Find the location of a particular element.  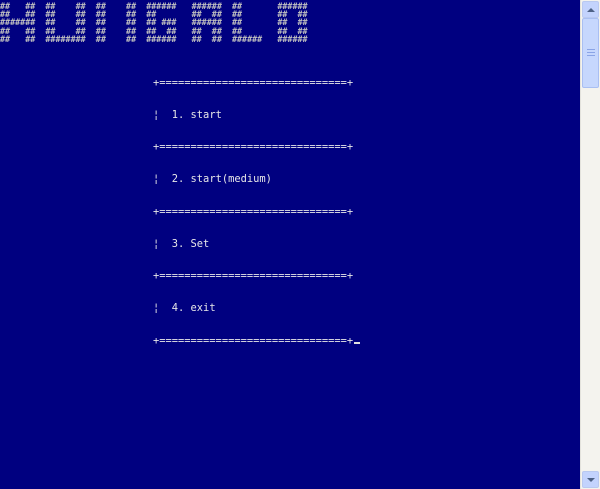

menu-item-set: ¦ 3. Set is located at coordinates (181, 243).